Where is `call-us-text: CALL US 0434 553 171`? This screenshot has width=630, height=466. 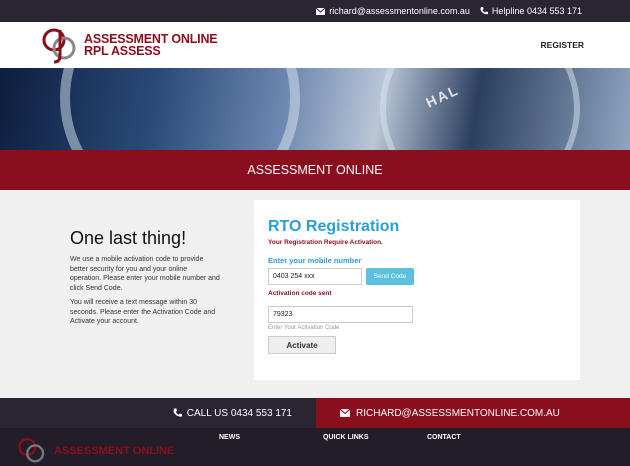 call-us-text: CALL US 0434 553 171 is located at coordinates (239, 413).